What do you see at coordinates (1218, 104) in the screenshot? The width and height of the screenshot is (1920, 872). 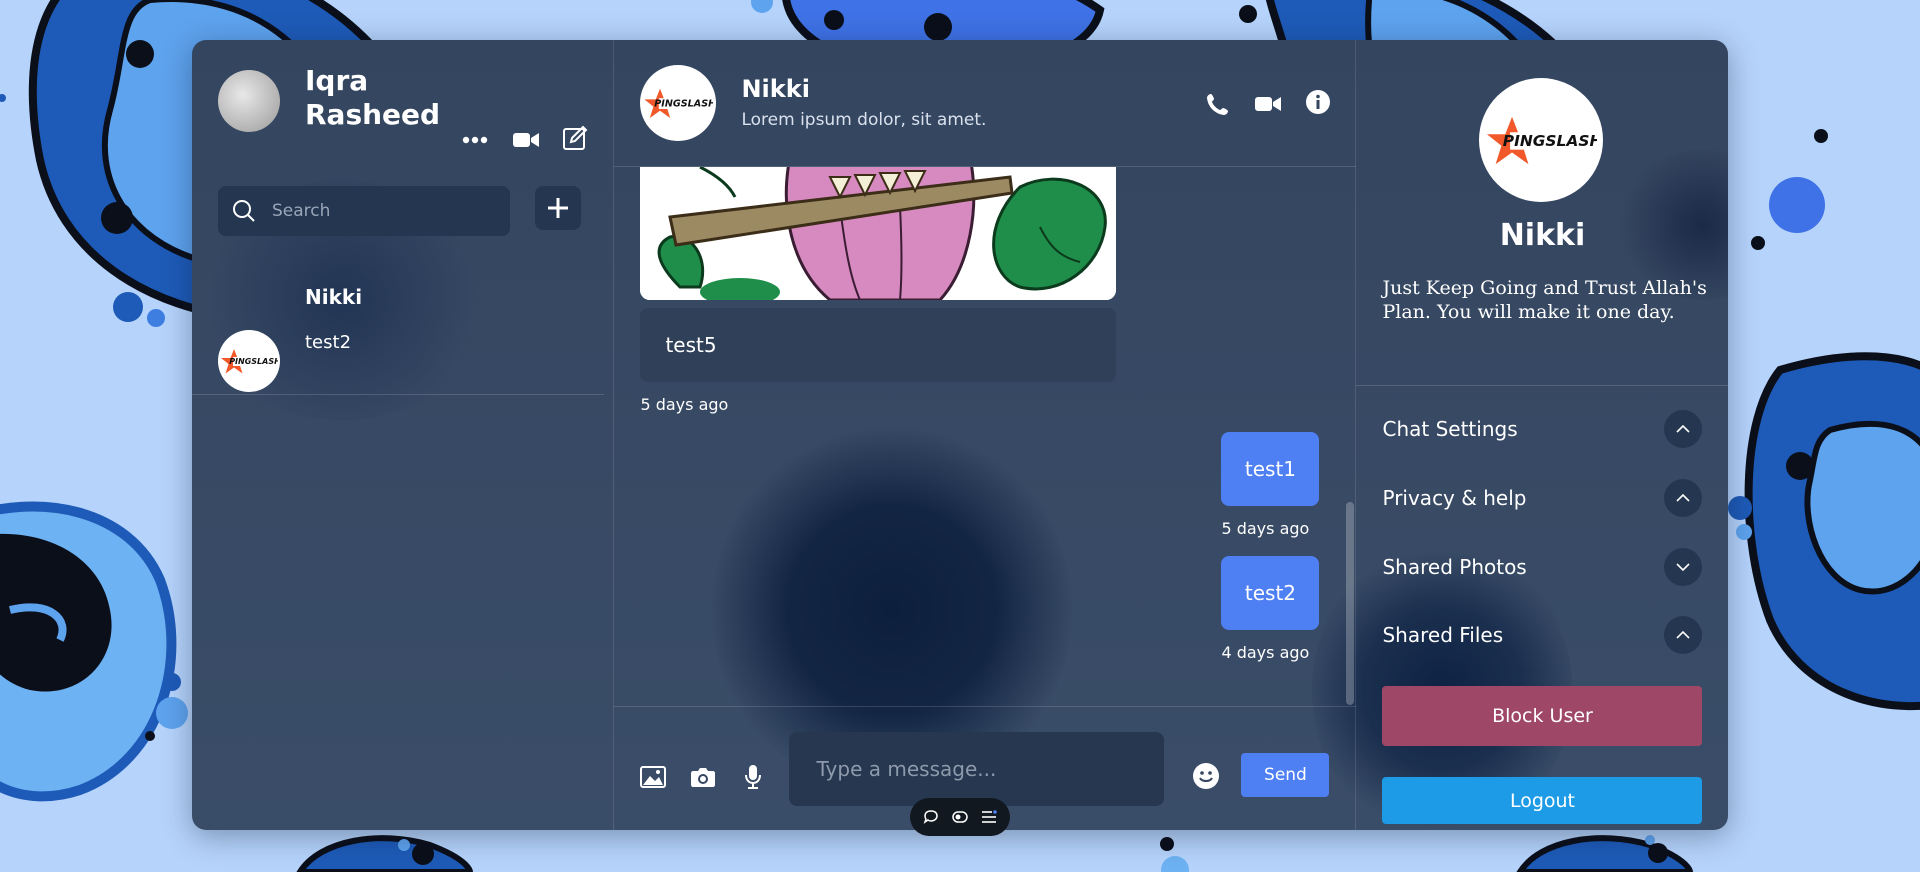 I see `phone-icon` at bounding box center [1218, 104].